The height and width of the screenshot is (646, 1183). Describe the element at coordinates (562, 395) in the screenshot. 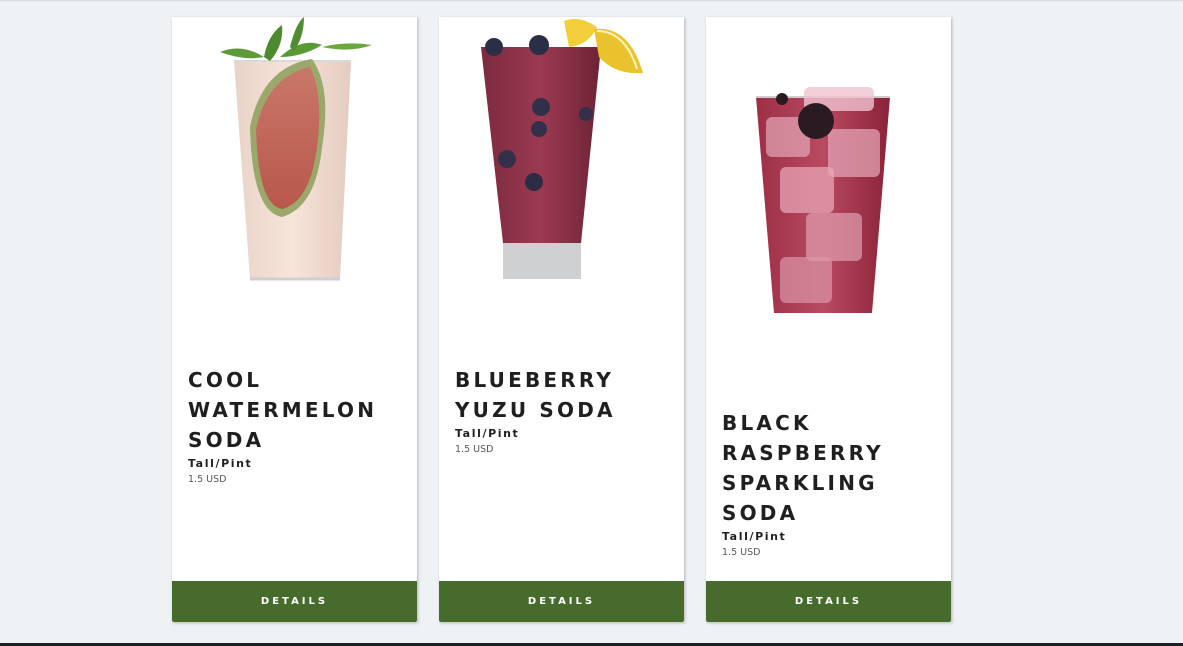

I see `product-name: BLUEBERRY YUZU SODA` at that location.